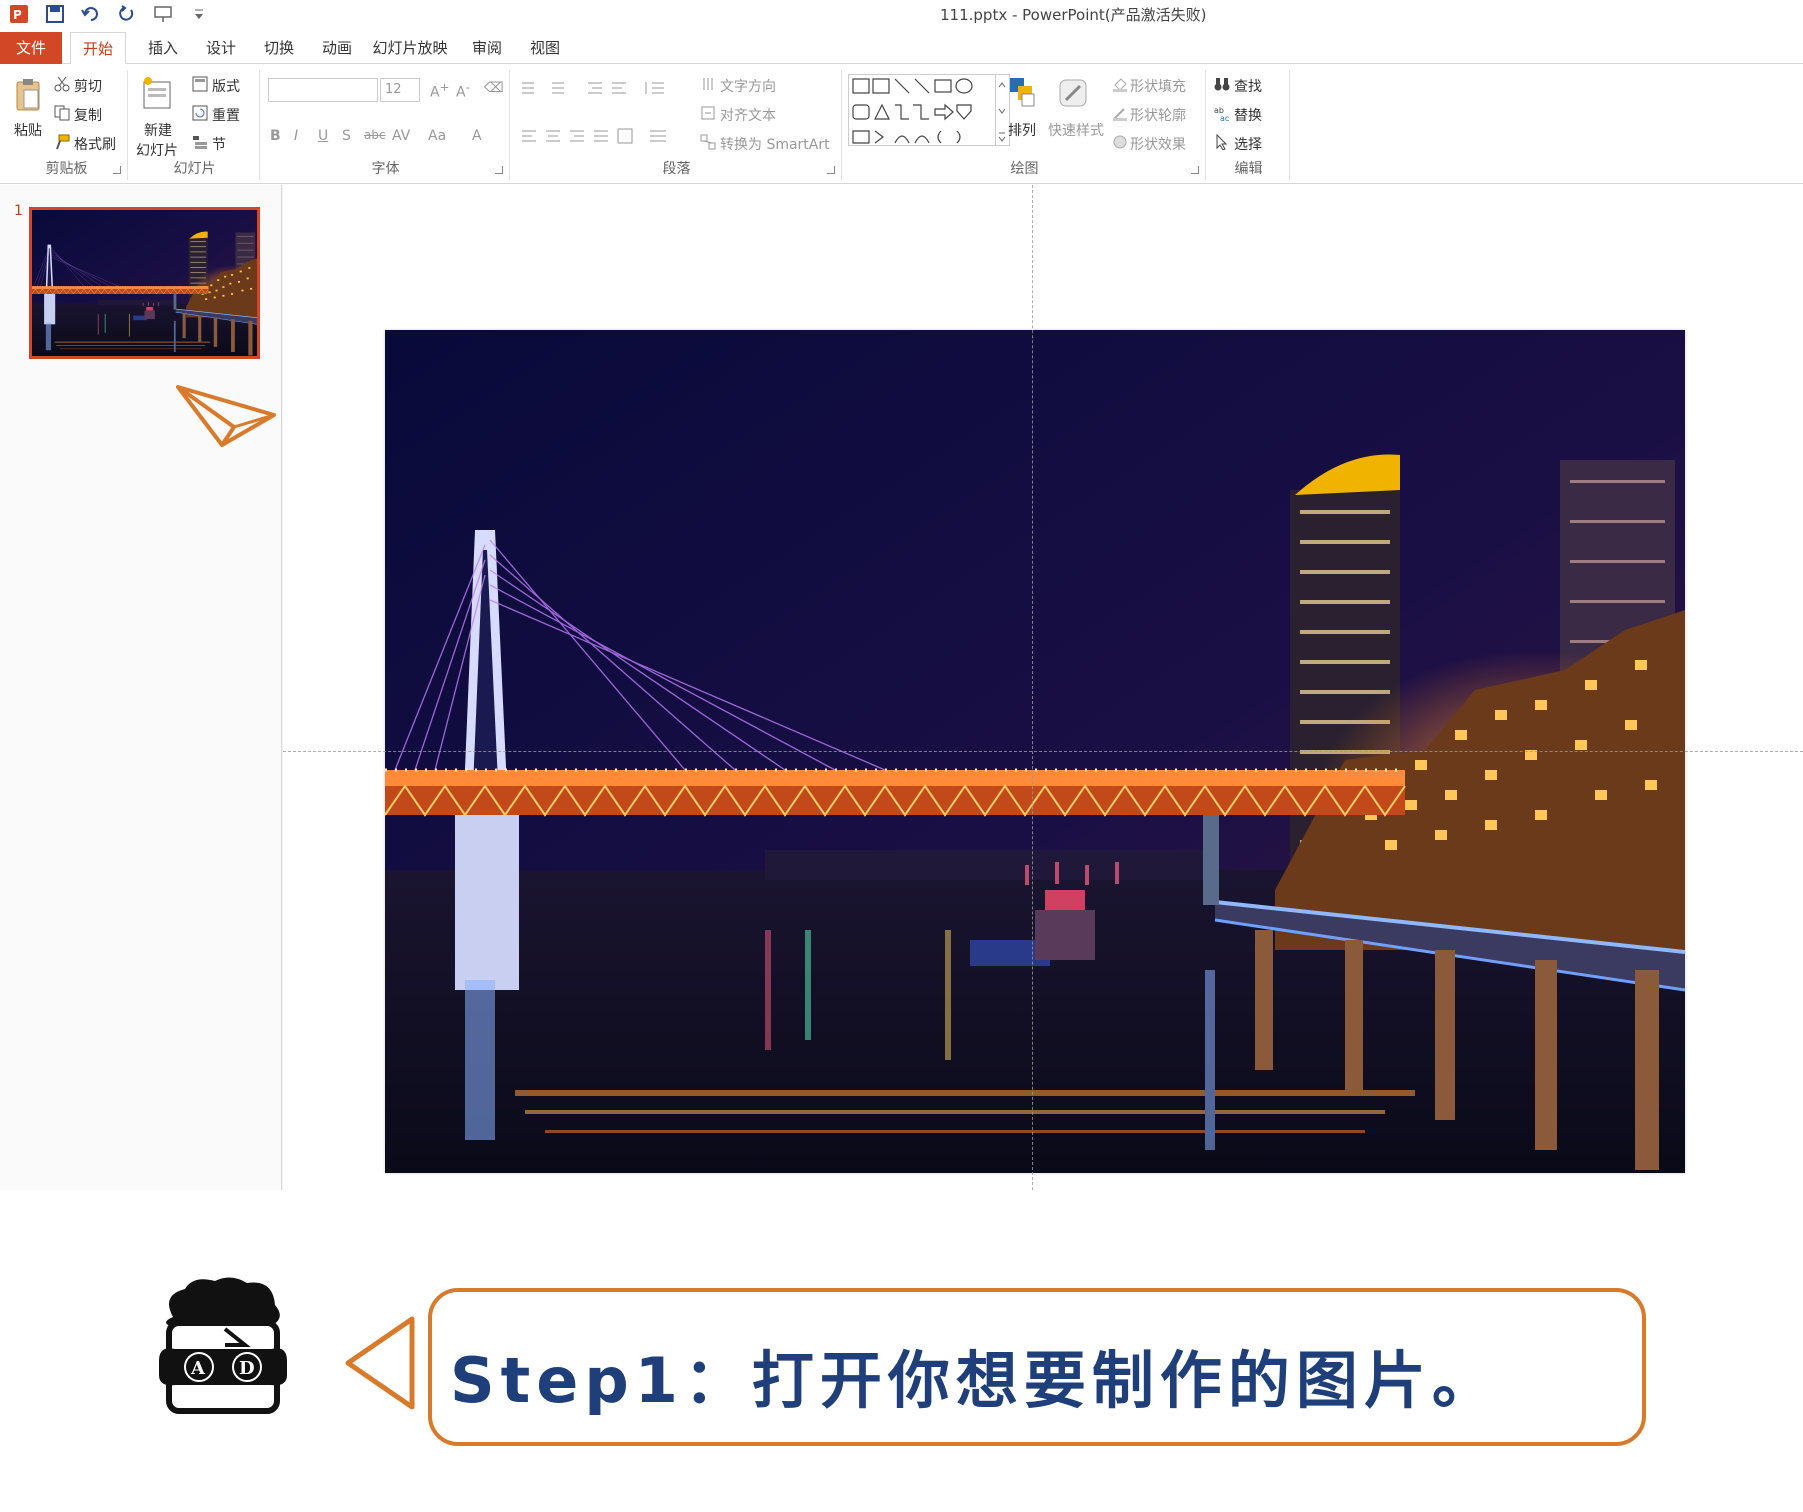  I want to click on clear-format-icon: ⌫, so click(494, 88).